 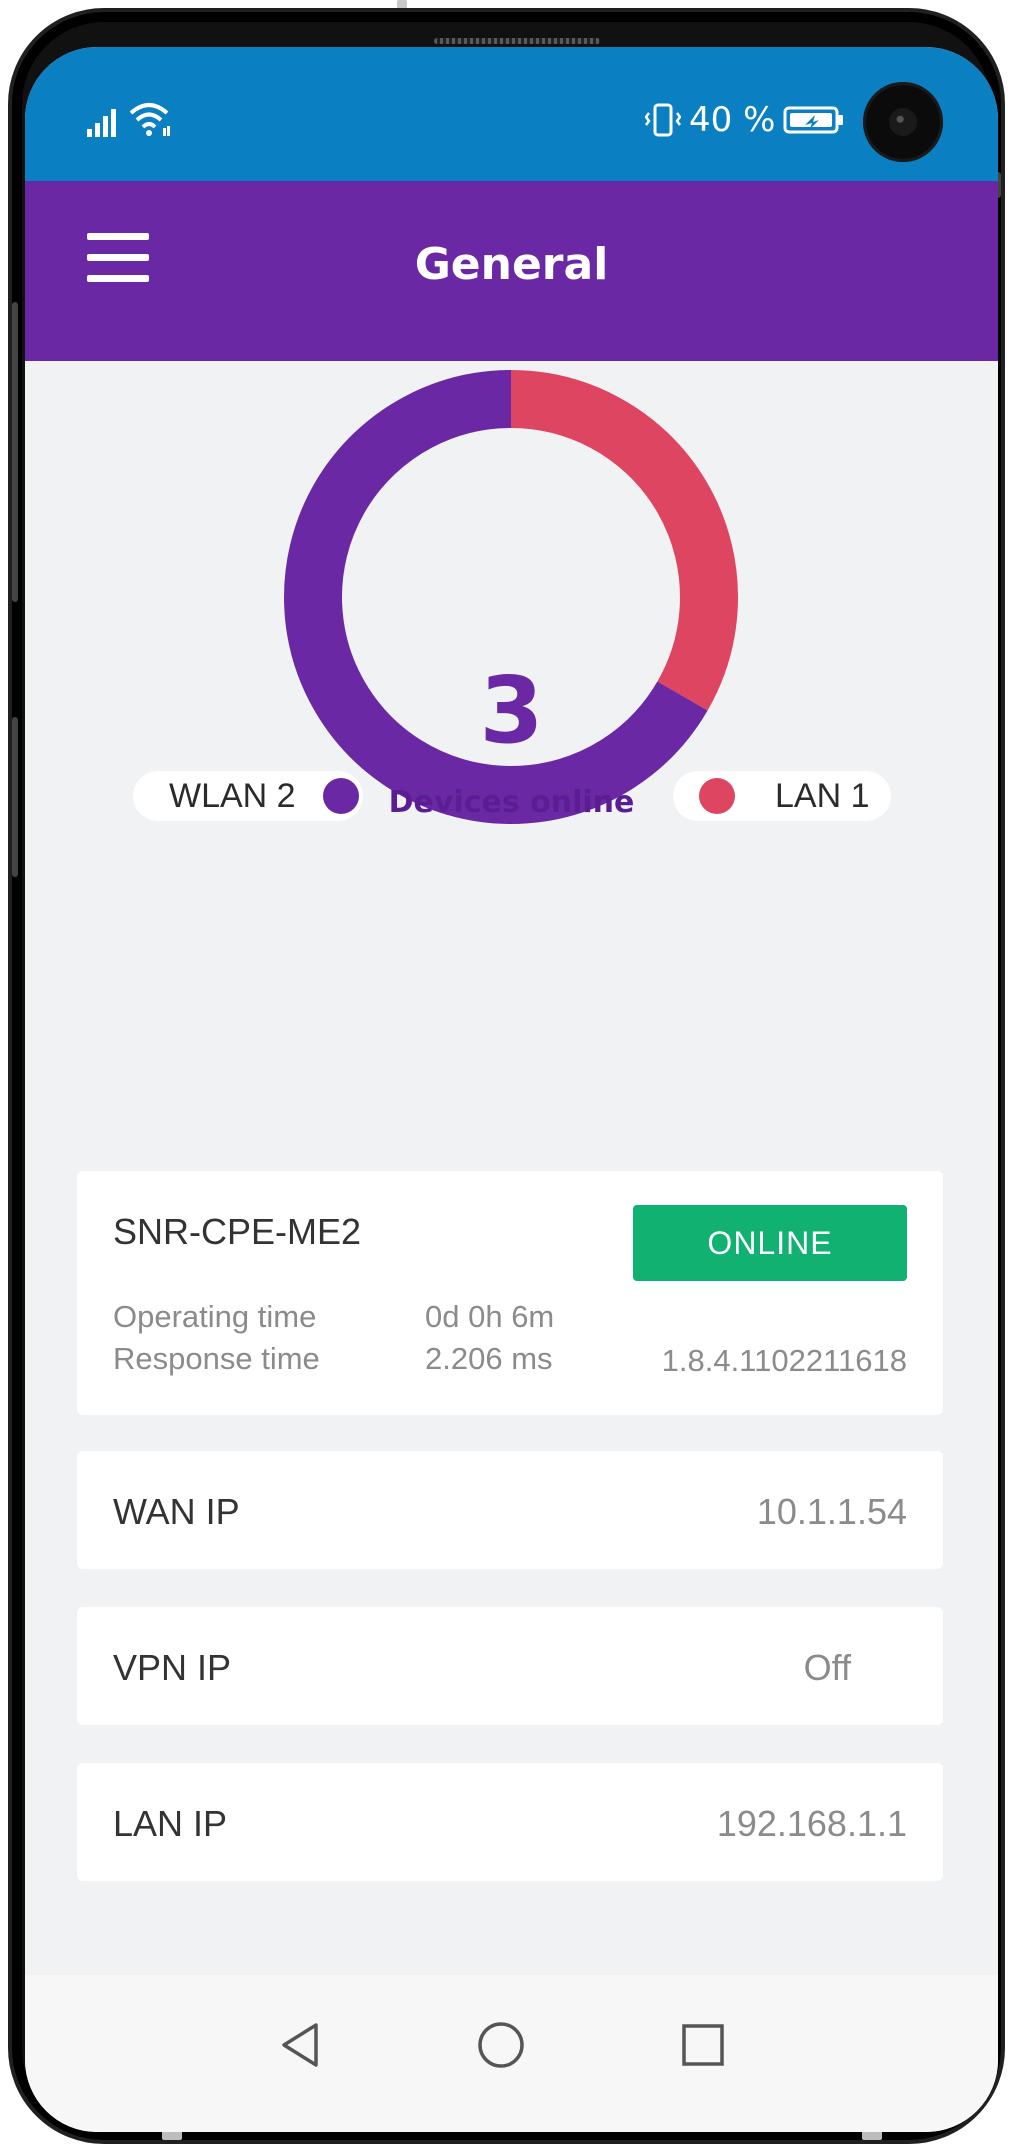 What do you see at coordinates (176, 1511) in the screenshot?
I see `wan-ip-label: WAN IP` at bounding box center [176, 1511].